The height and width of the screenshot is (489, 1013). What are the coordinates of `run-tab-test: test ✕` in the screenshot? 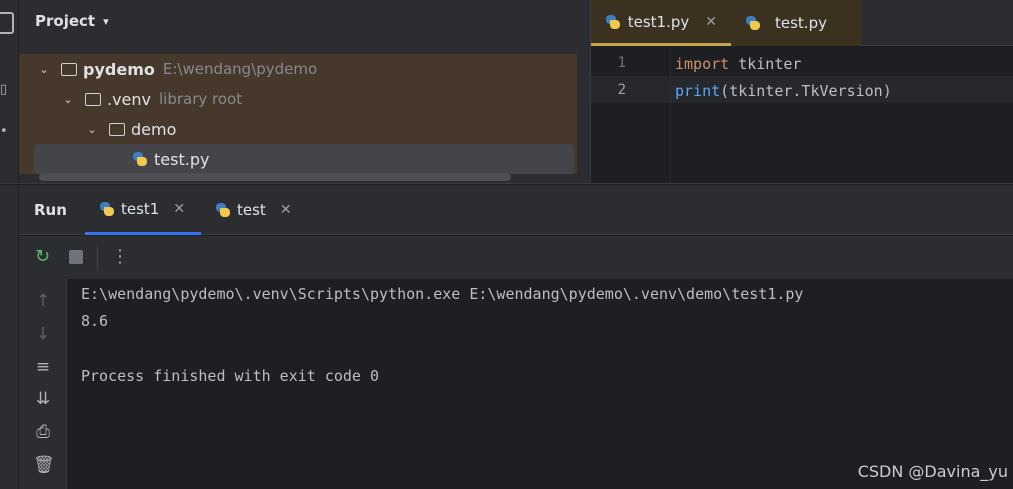 It's located at (265, 210).